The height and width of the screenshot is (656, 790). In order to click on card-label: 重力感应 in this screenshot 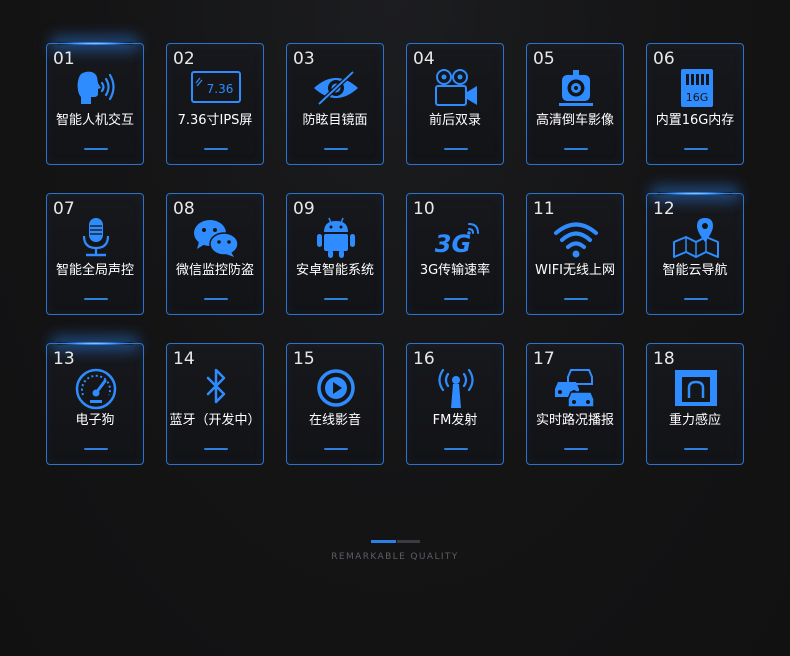, I will do `click(694, 420)`.